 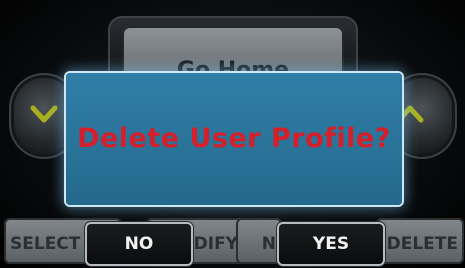 What do you see at coordinates (139, 244) in the screenshot?
I see `no-button: NO` at bounding box center [139, 244].